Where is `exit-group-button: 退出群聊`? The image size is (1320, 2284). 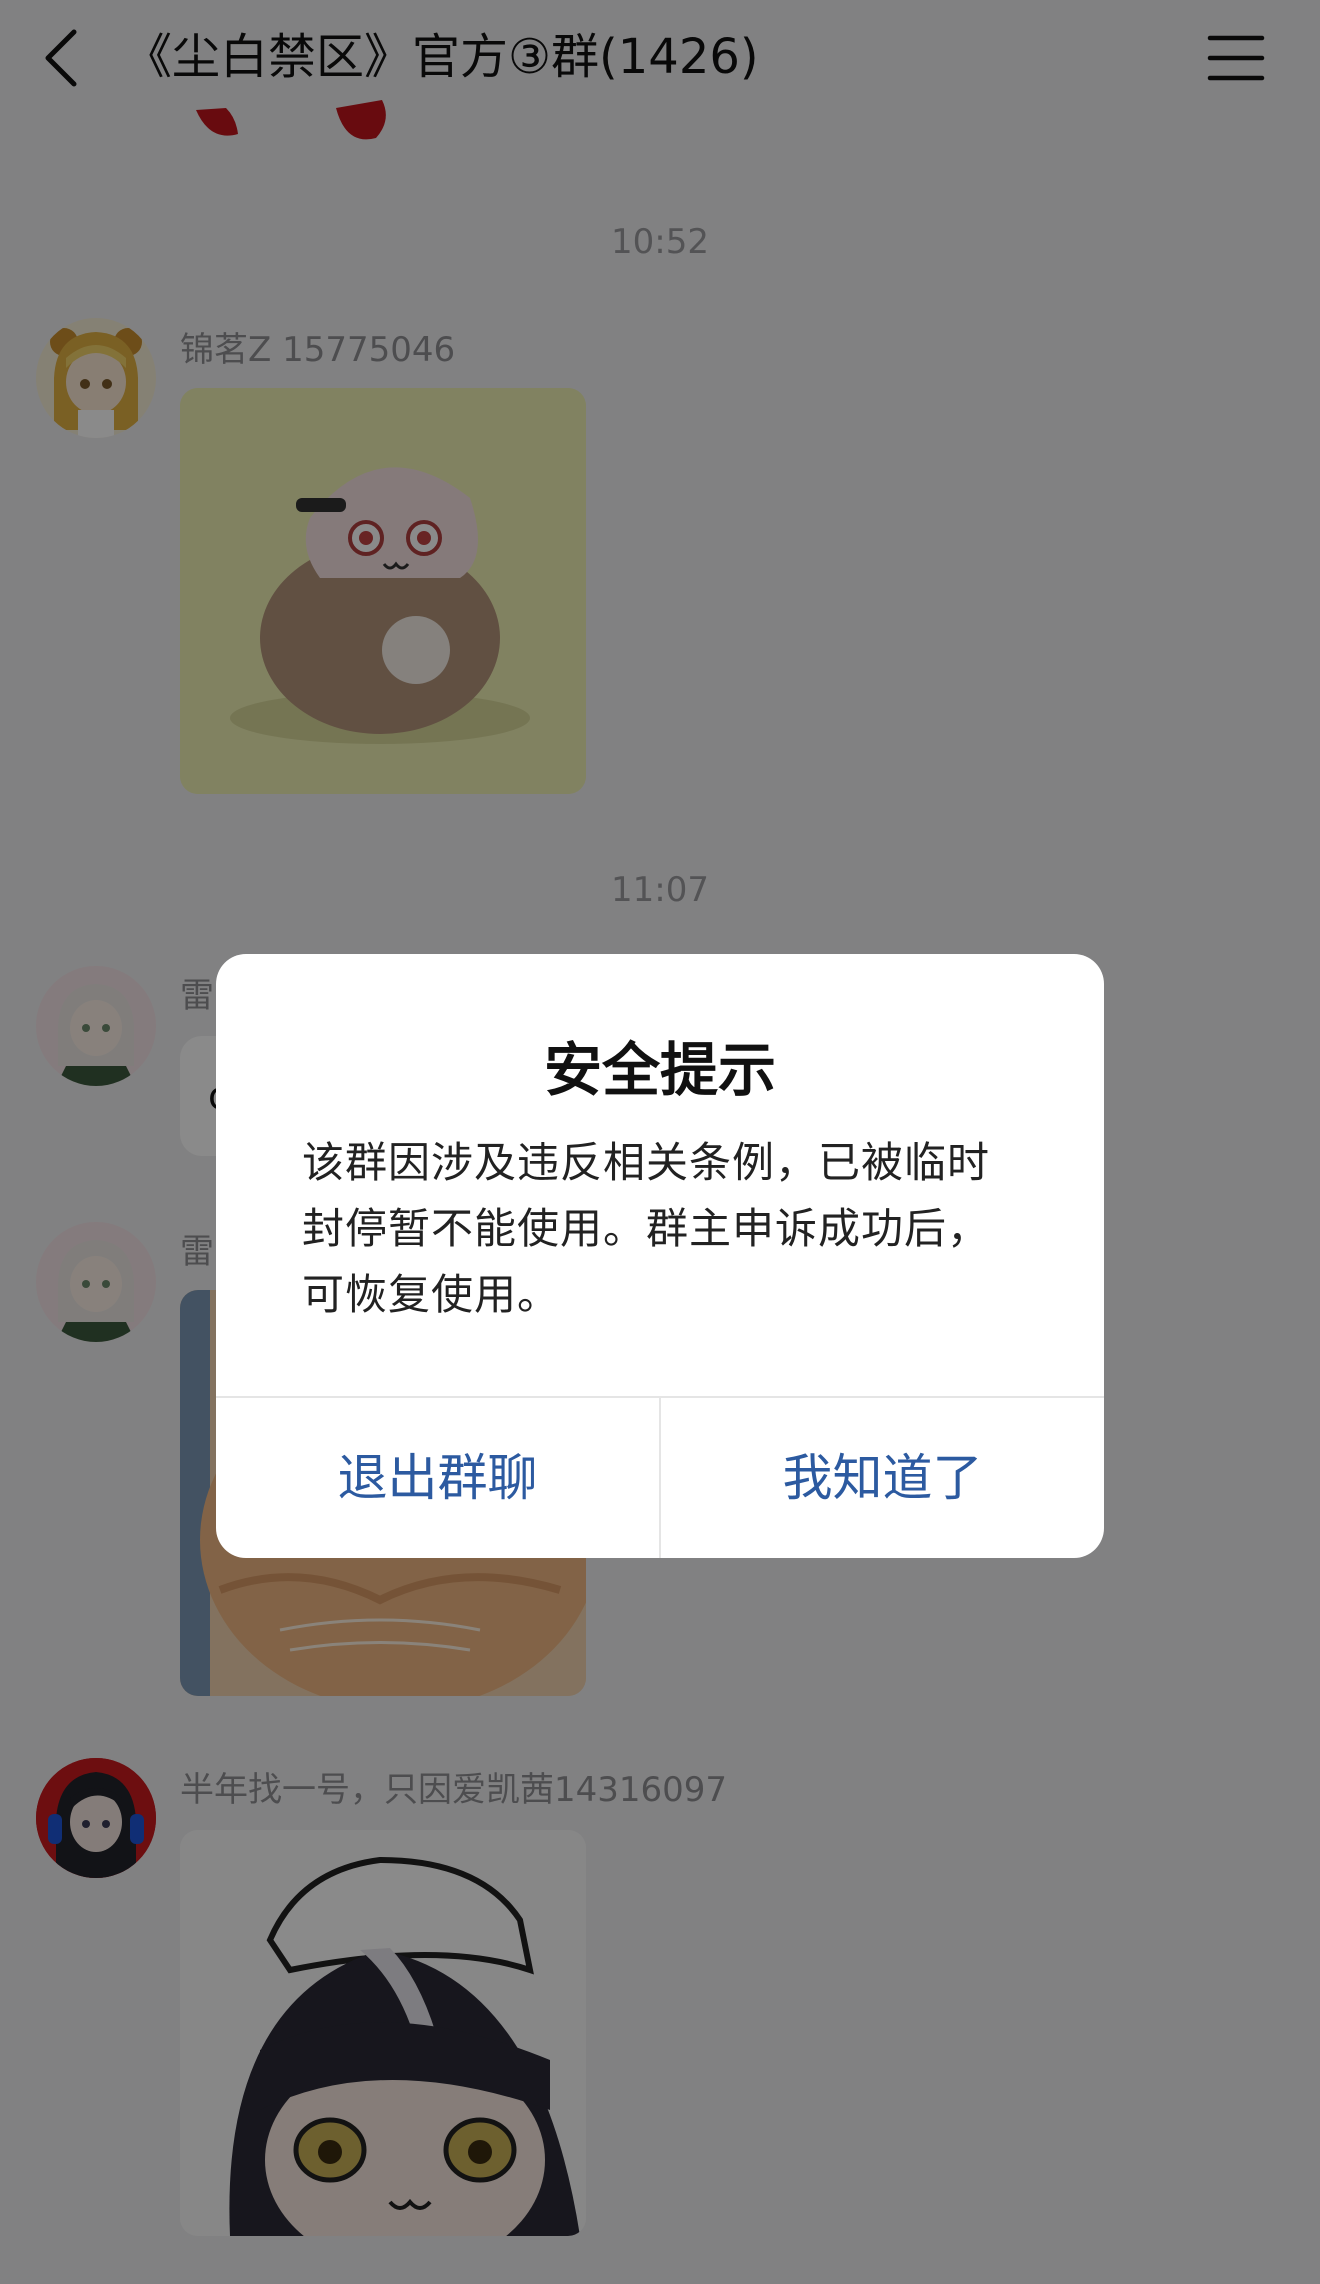
exit-group-button: 退出群聊 is located at coordinates (437, 1478).